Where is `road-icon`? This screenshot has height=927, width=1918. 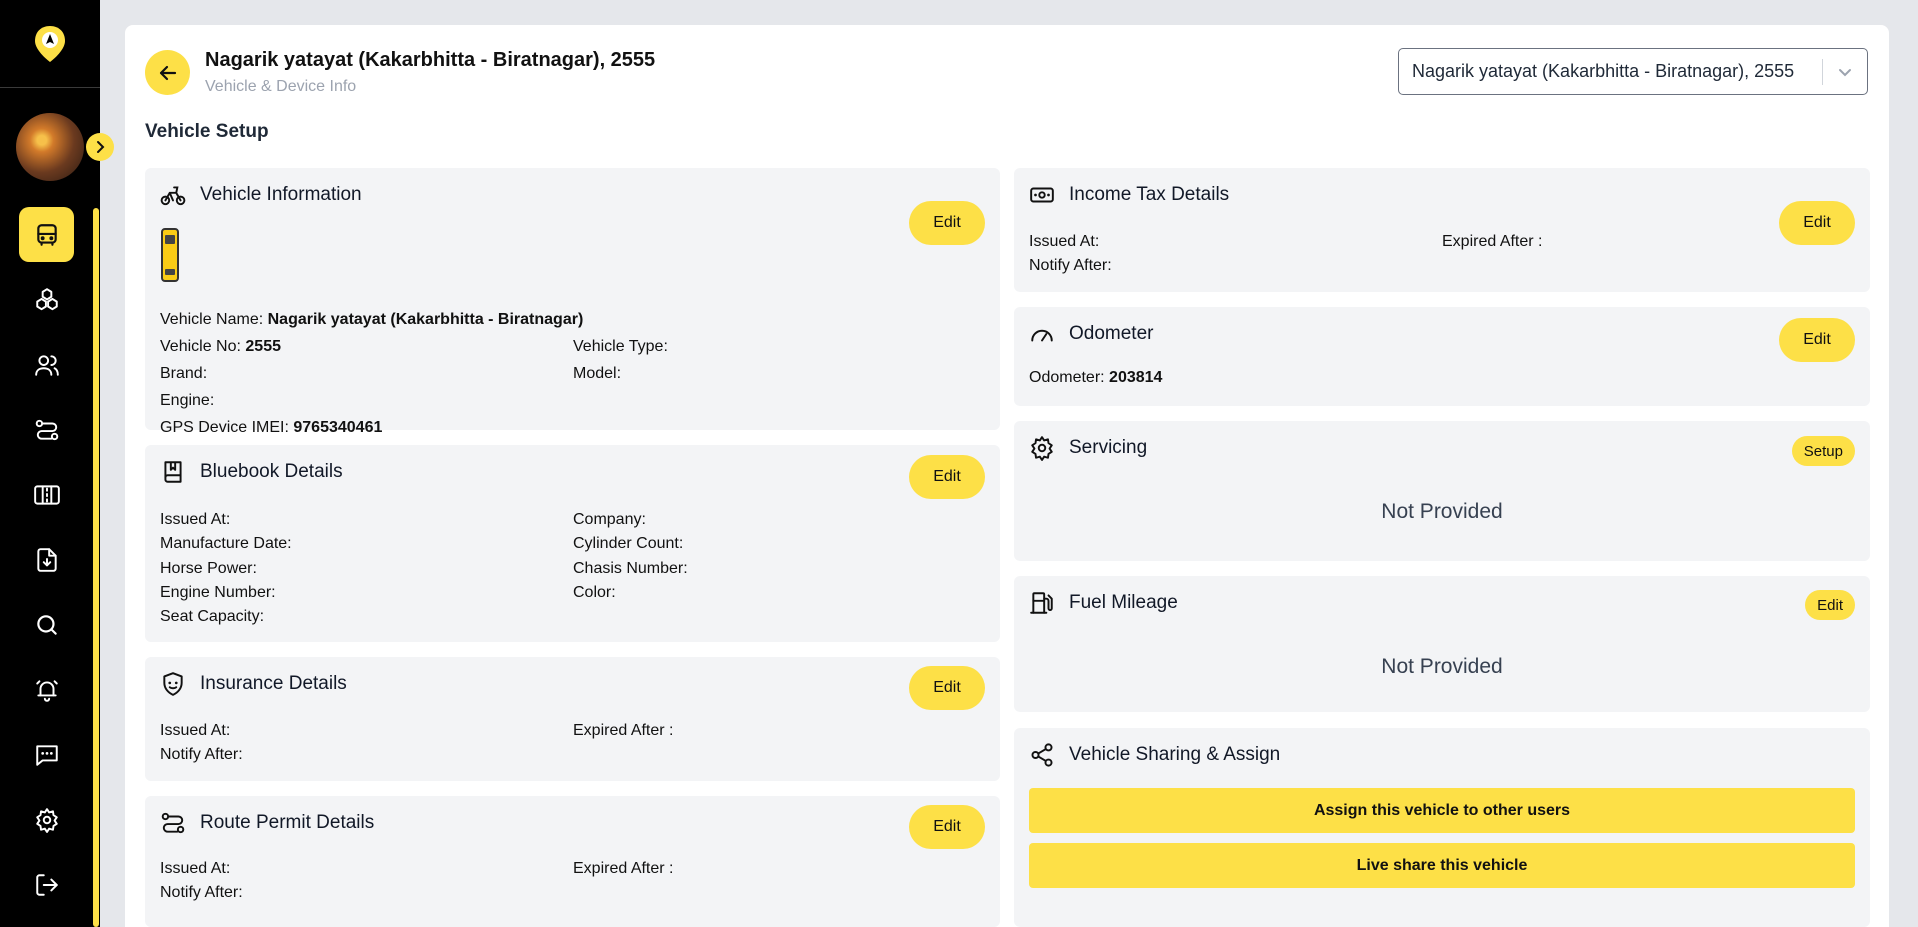
road-icon is located at coordinates (46, 494).